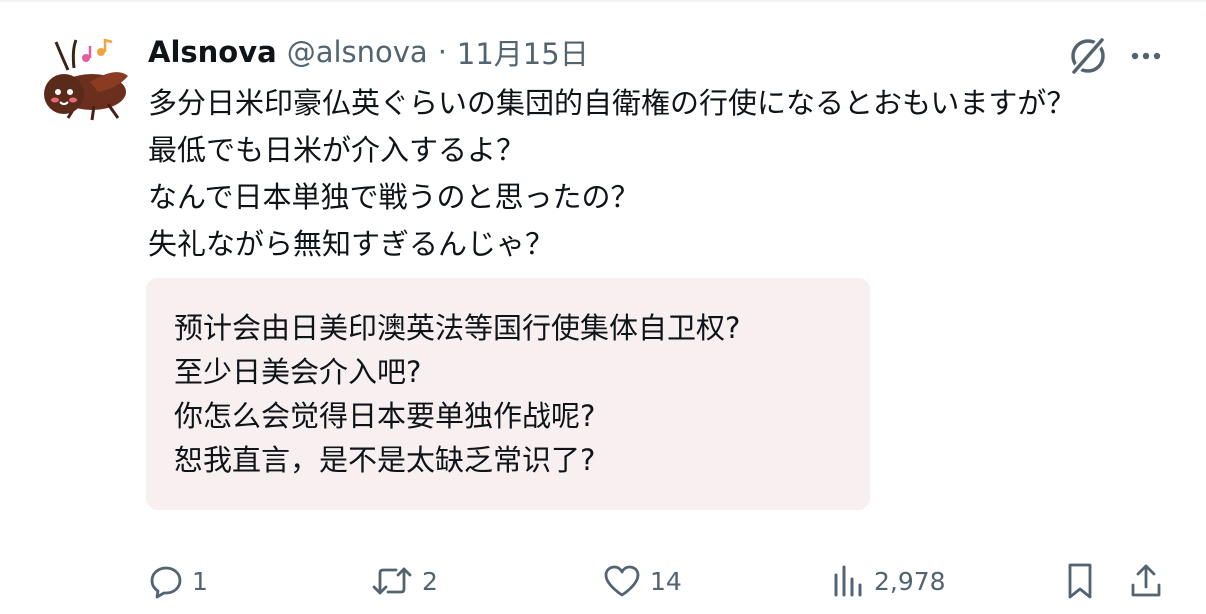 The height and width of the screenshot is (614, 1206). What do you see at coordinates (430, 581) in the screenshot?
I see `repost-count: 2` at bounding box center [430, 581].